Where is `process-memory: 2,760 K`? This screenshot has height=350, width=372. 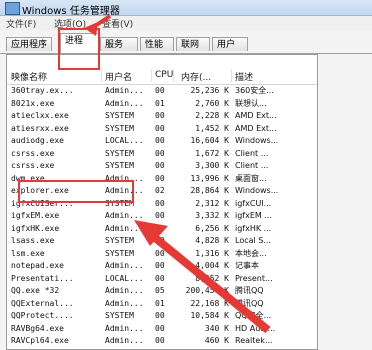
process-memory: 2,760 K is located at coordinates (212, 103).